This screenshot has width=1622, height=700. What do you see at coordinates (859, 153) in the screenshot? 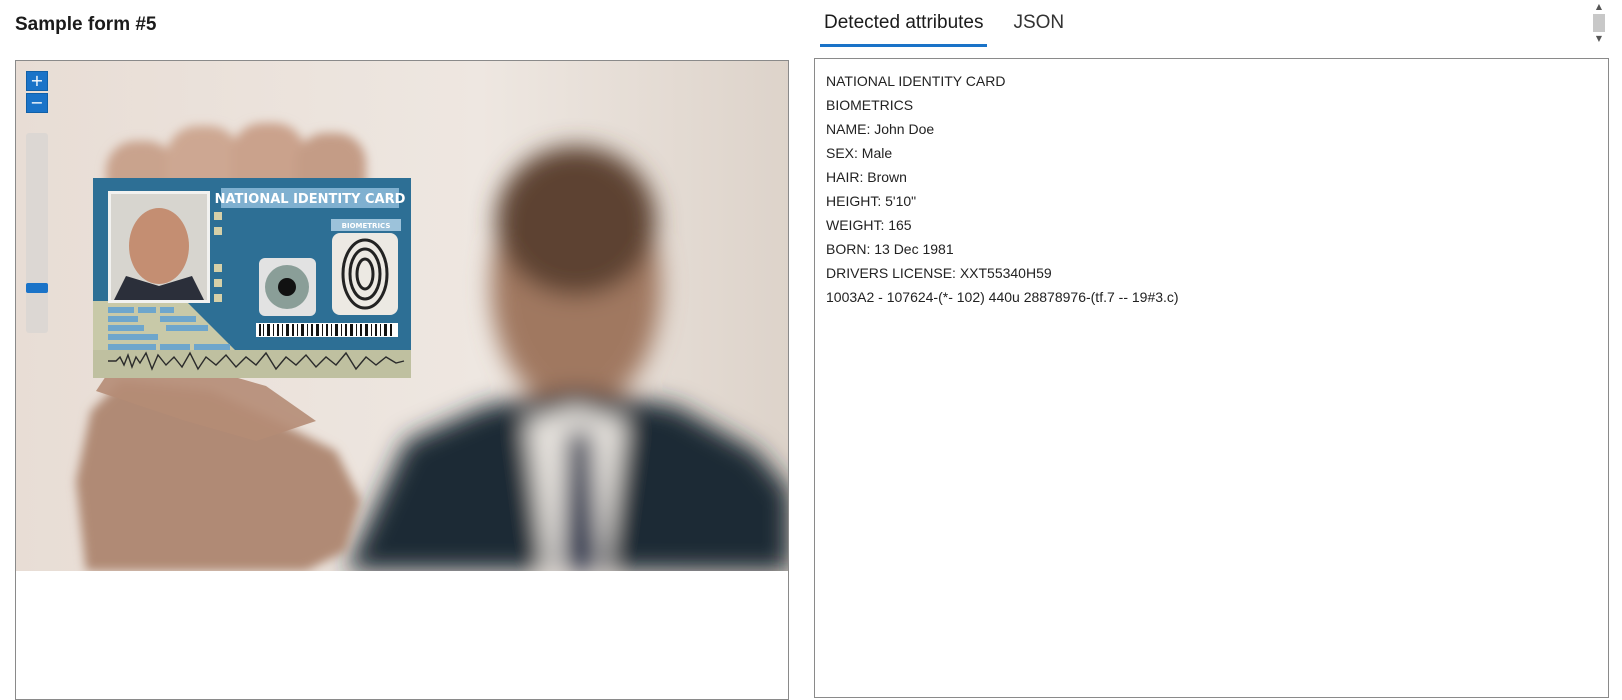
I see `attribute-line: SEX: Male` at bounding box center [859, 153].